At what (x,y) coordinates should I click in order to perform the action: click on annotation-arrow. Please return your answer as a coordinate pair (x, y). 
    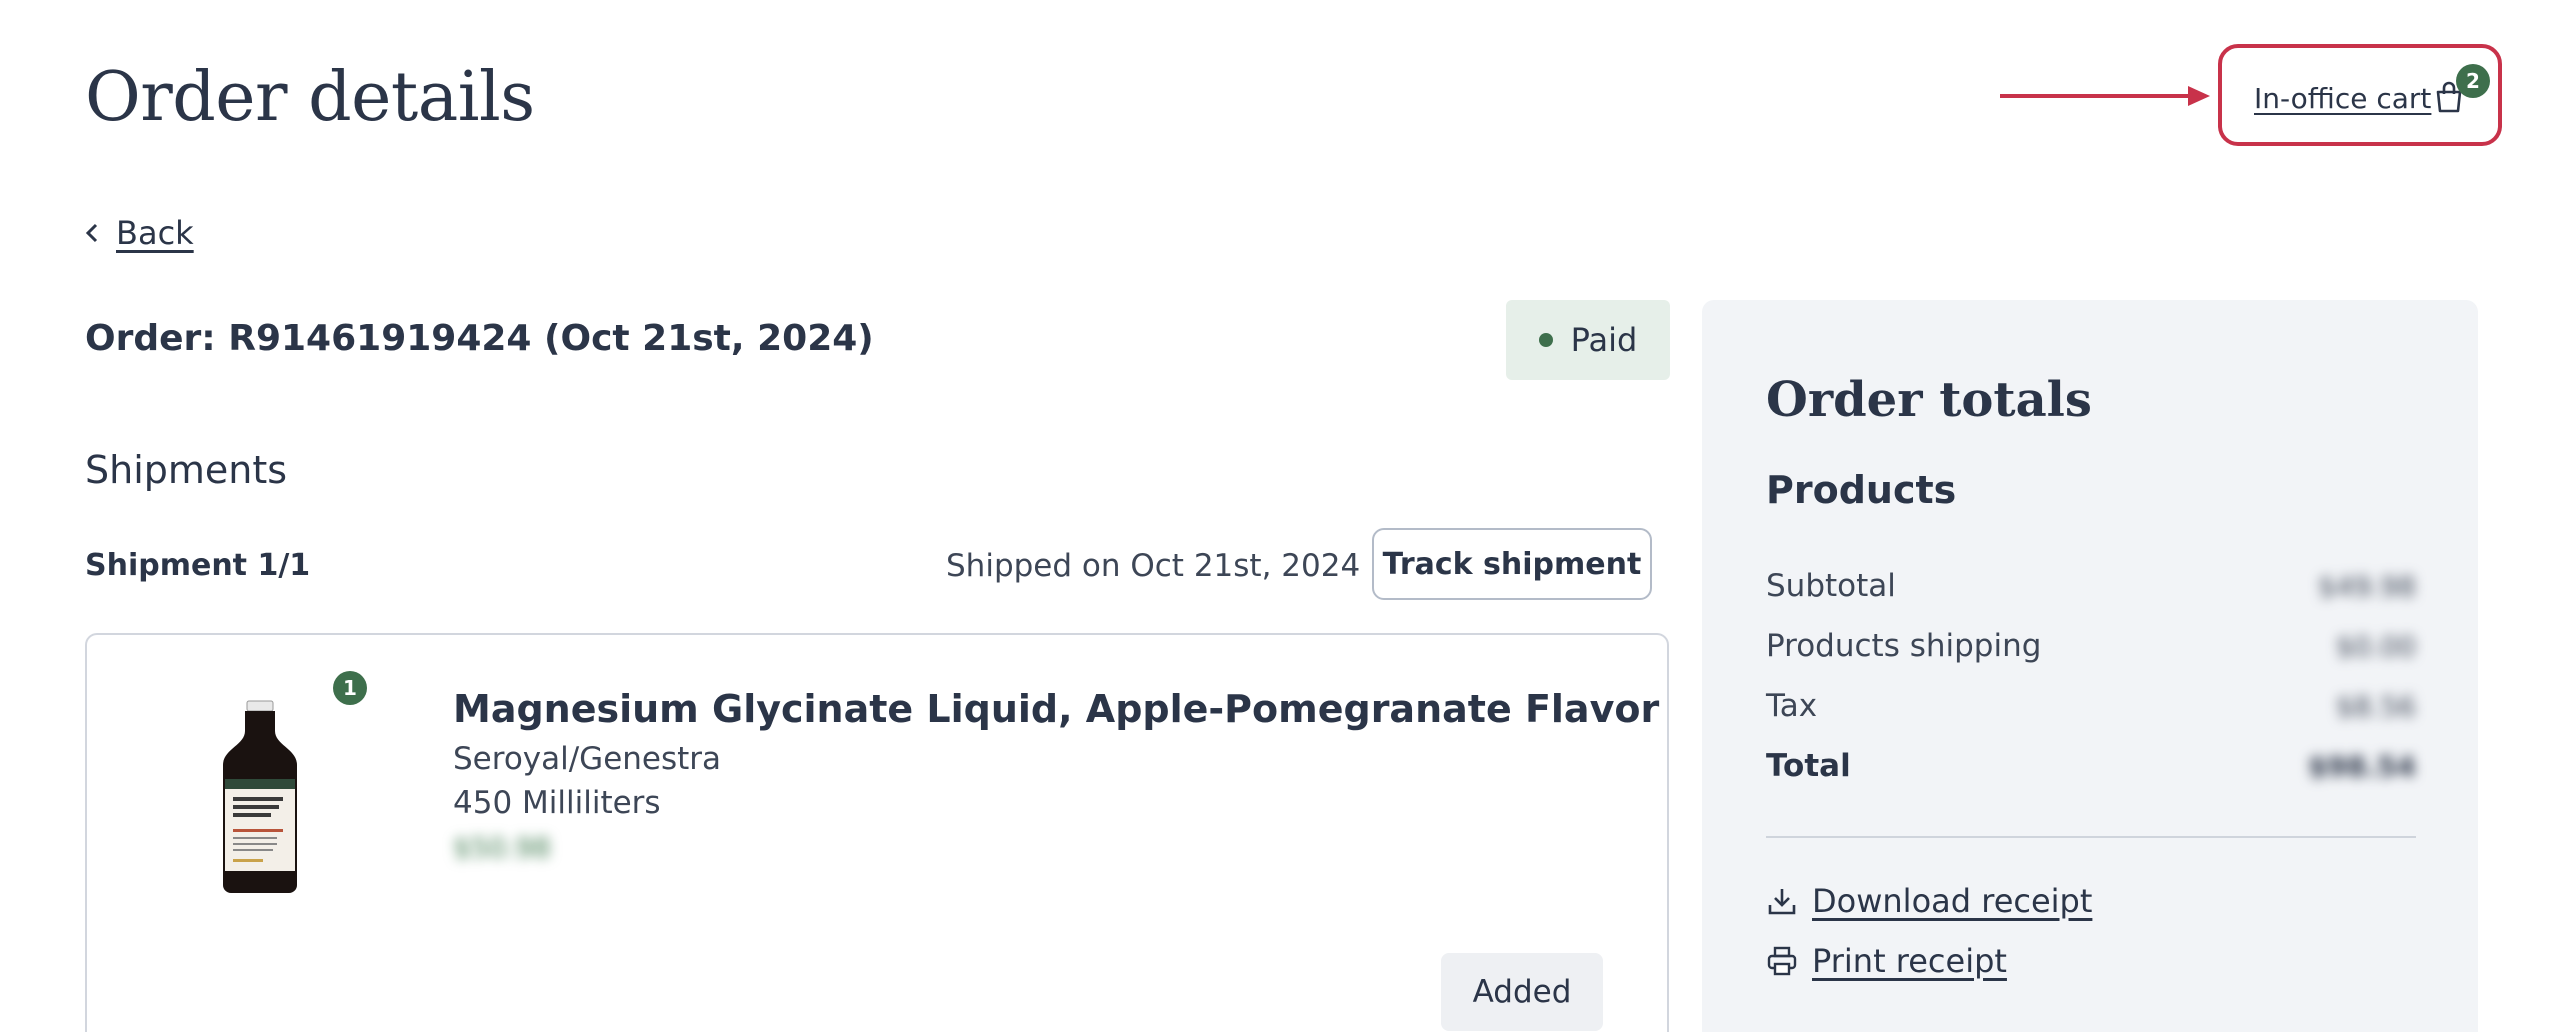
    Looking at the image, I should click on (2105, 96).